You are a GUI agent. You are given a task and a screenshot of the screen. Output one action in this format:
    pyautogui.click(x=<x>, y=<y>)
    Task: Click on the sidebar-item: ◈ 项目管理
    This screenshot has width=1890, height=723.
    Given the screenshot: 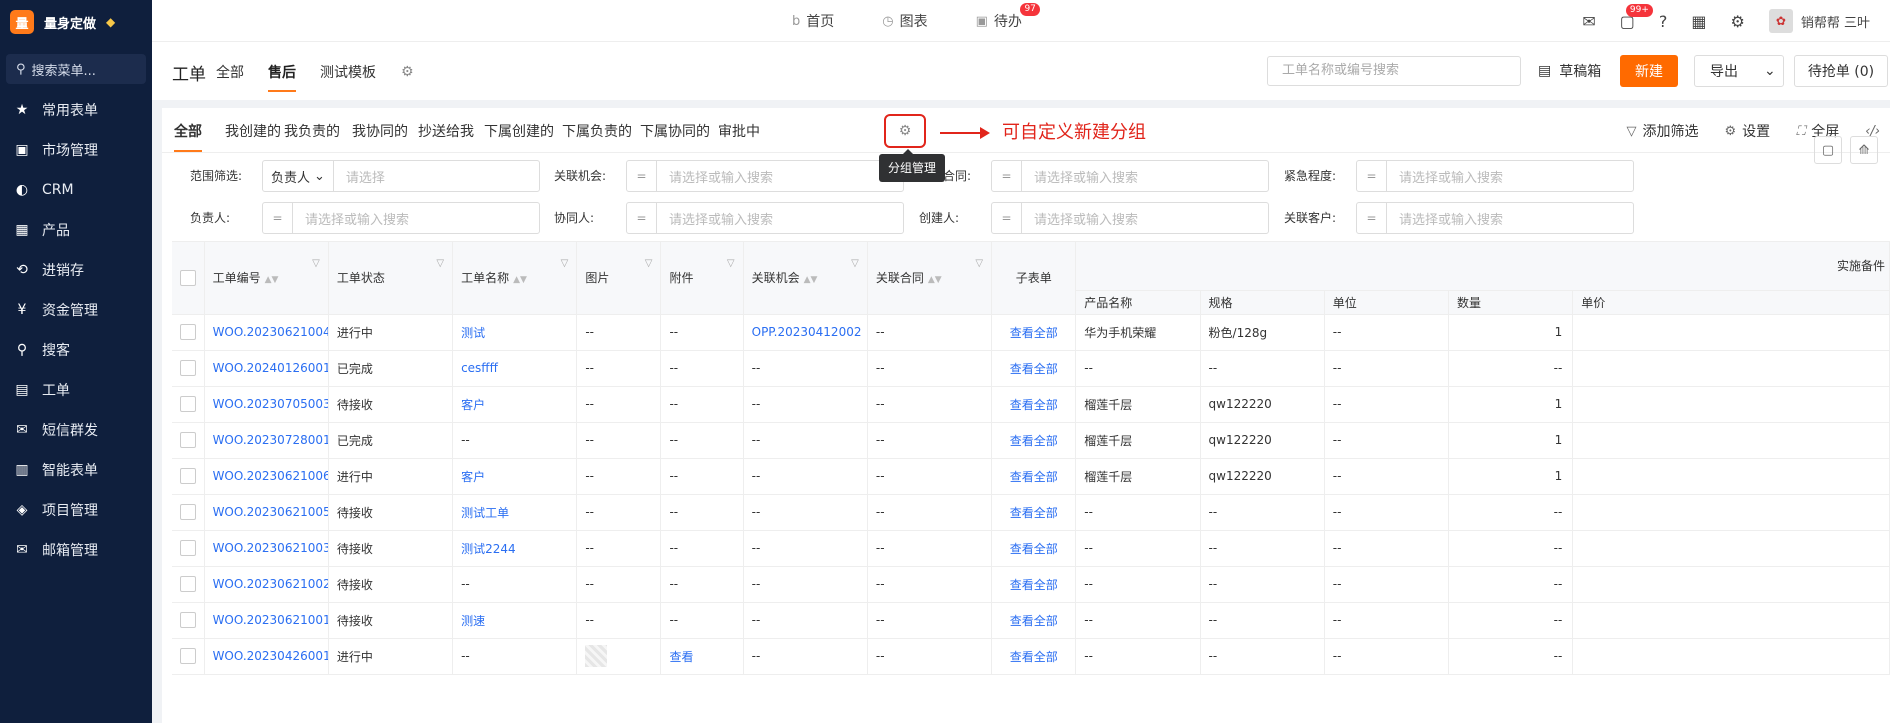 What is the action you would take?
    pyautogui.click(x=76, y=510)
    